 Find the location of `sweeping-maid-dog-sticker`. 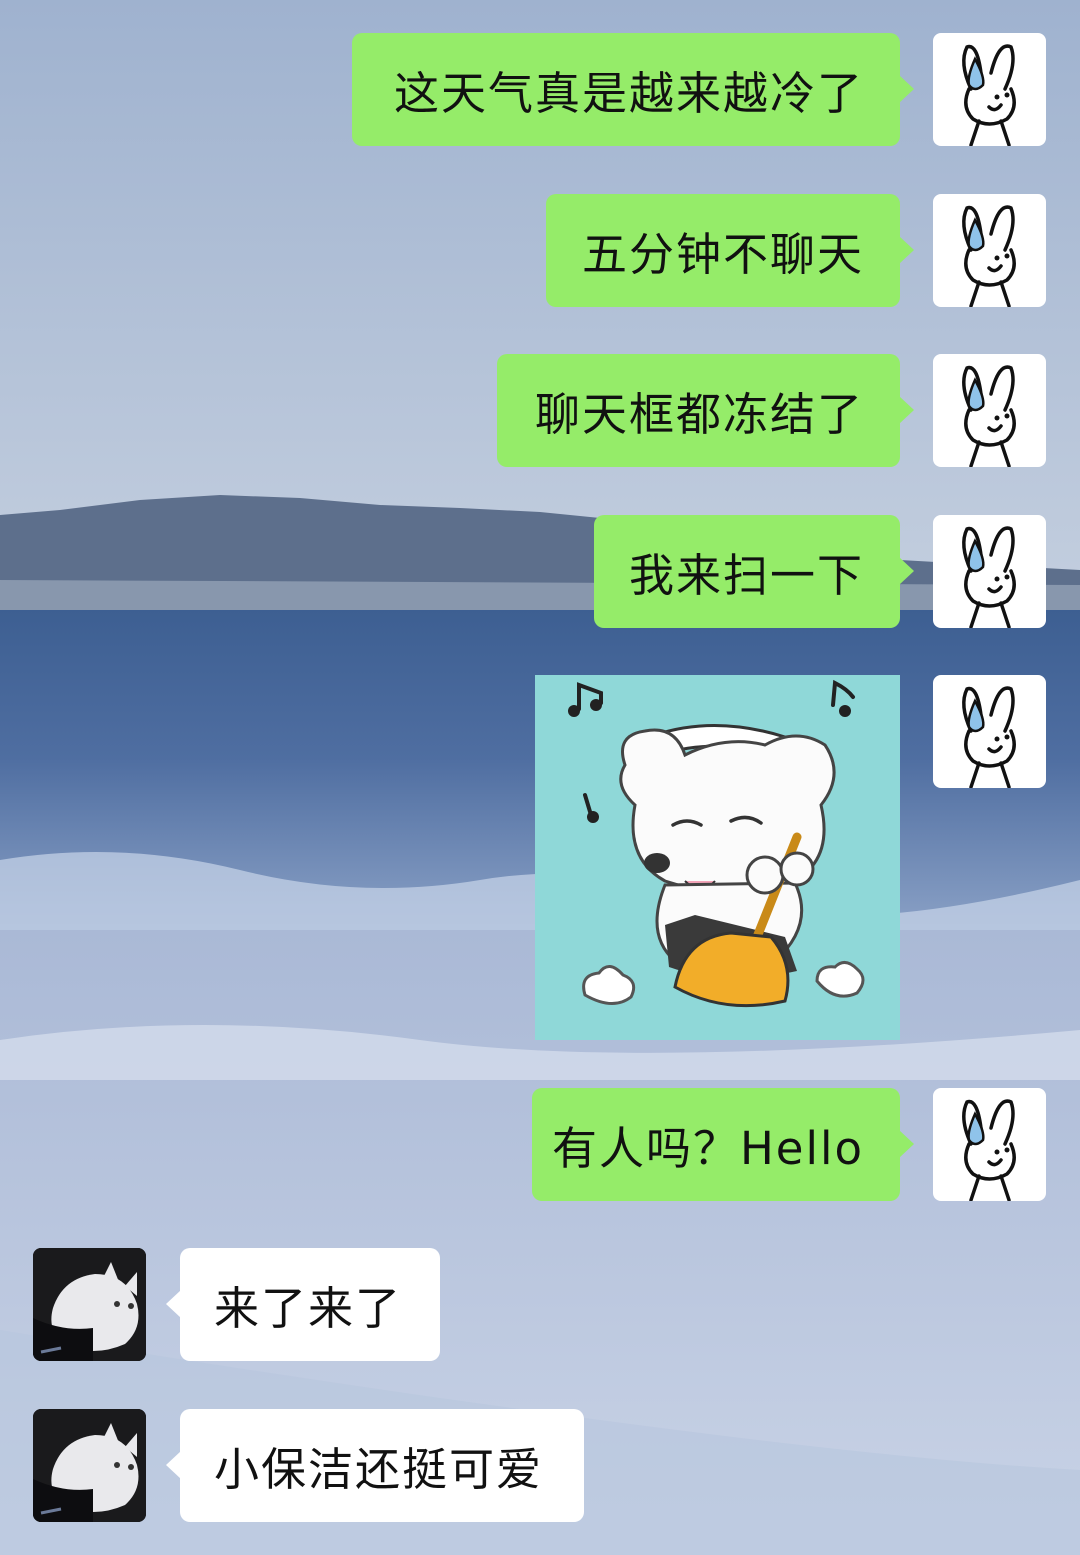

sweeping-maid-dog-sticker is located at coordinates (717, 857).